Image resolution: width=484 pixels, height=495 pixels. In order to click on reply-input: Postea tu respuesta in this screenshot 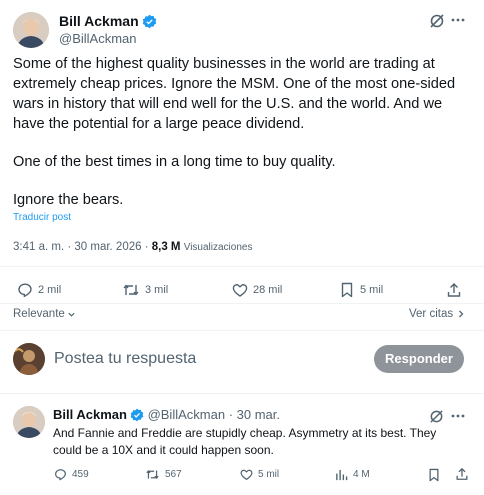, I will do `click(125, 359)`.